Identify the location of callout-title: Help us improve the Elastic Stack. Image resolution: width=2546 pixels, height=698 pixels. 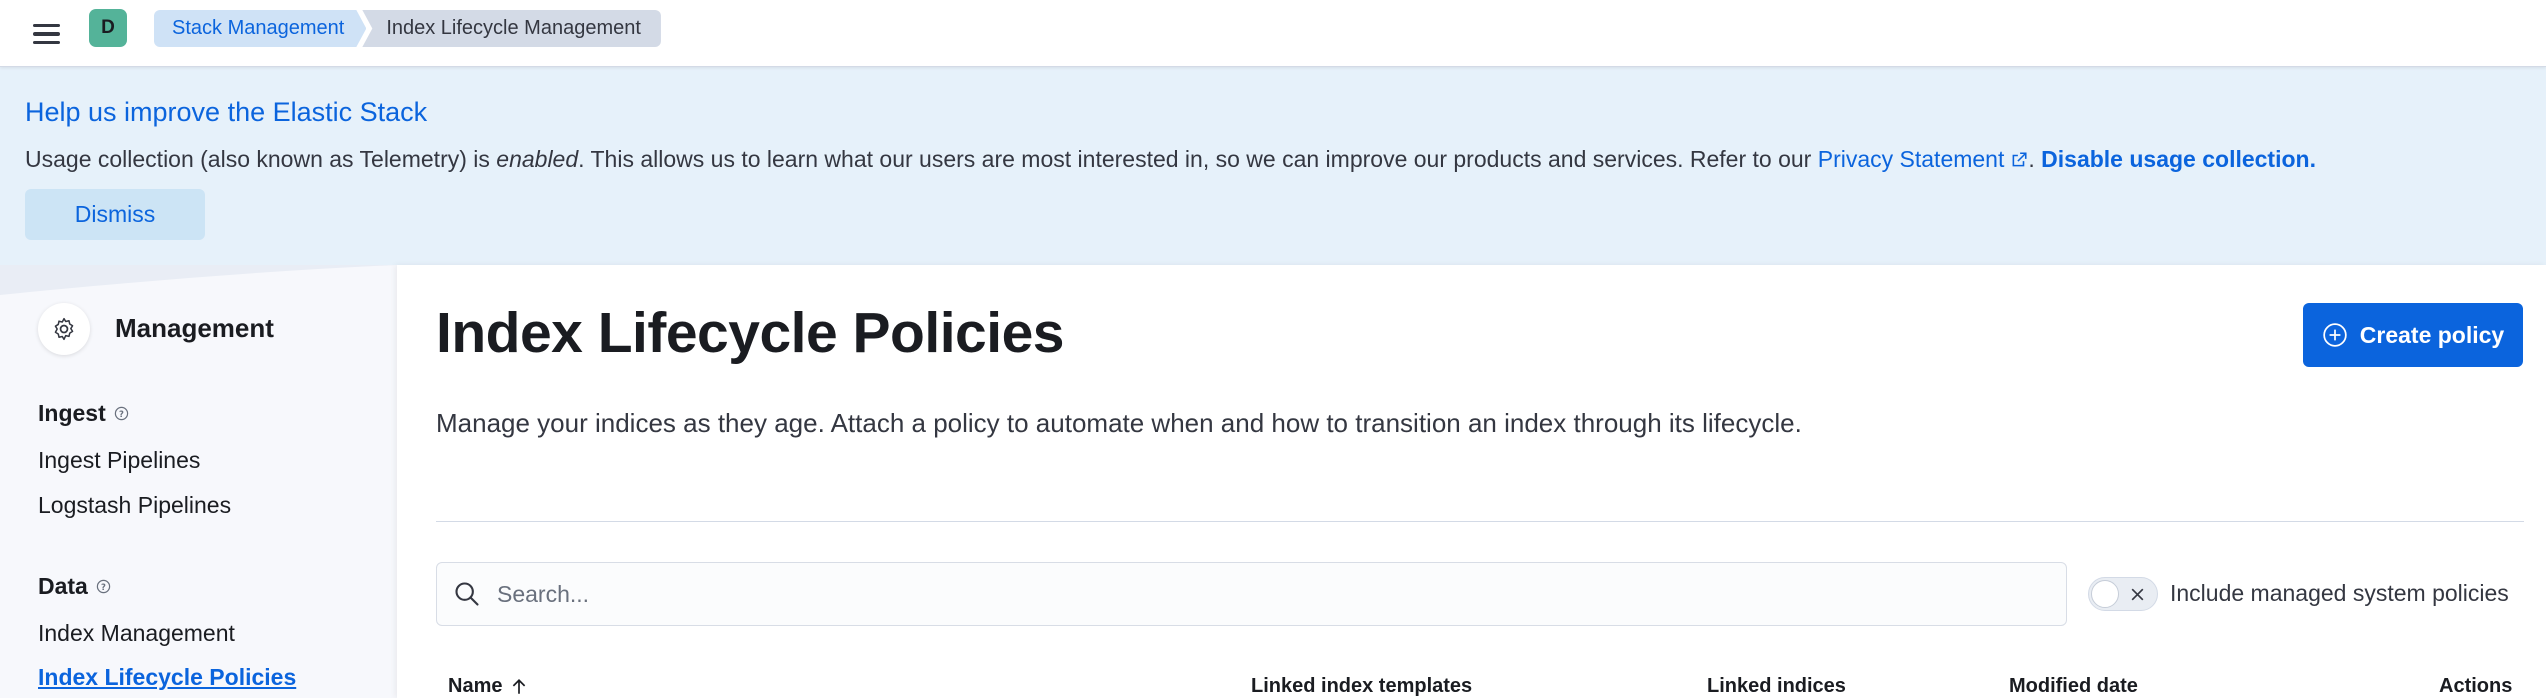
(226, 112).